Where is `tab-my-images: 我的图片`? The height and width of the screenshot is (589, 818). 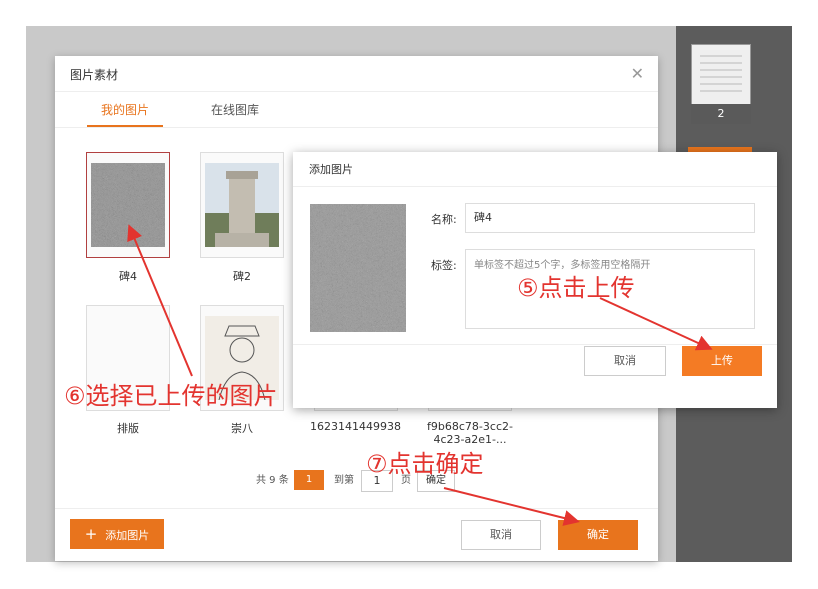 tab-my-images: 我的图片 is located at coordinates (125, 109).